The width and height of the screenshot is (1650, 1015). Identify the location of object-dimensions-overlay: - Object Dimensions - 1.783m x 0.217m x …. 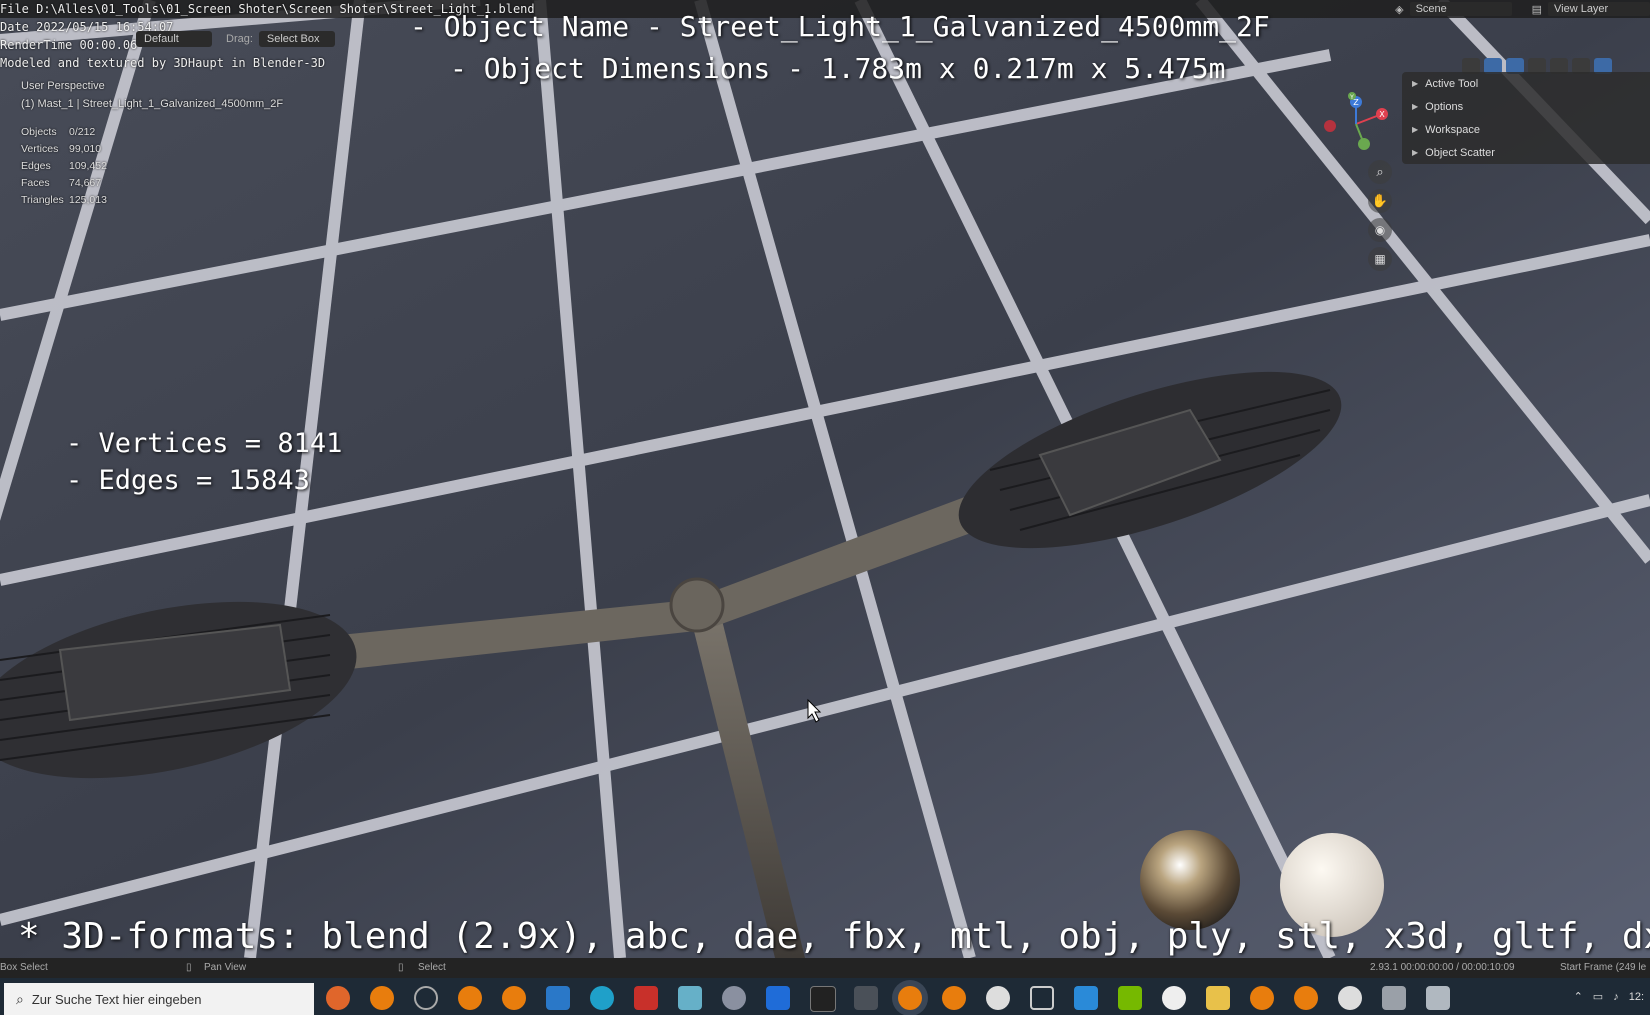
(838, 68).